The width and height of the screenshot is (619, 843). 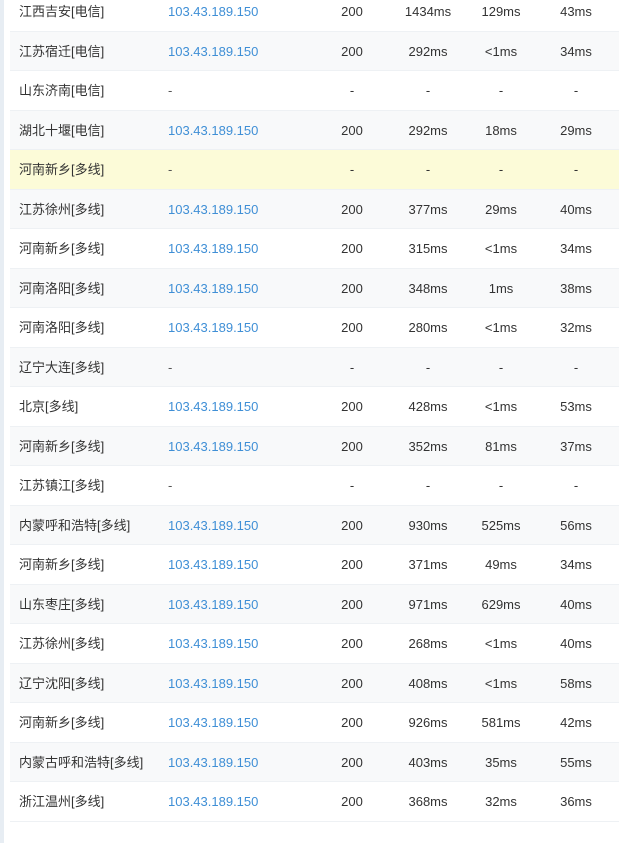 What do you see at coordinates (314, 130) in the screenshot?
I see `table-row: 湖北十堰[电信] 103.43.189.150 200 292ms 18ms 29ms` at bounding box center [314, 130].